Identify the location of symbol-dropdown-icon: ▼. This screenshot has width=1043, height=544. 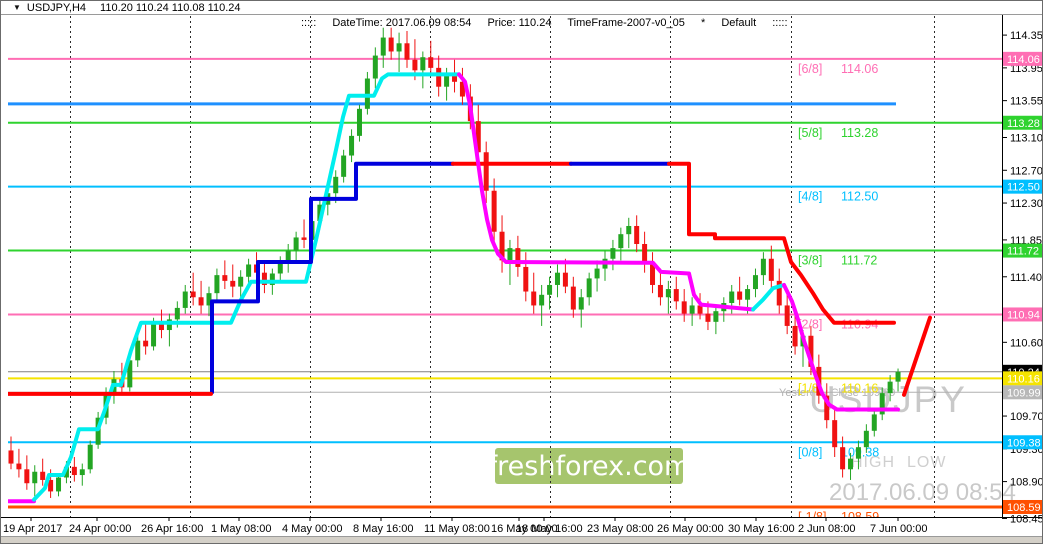
(17, 7).